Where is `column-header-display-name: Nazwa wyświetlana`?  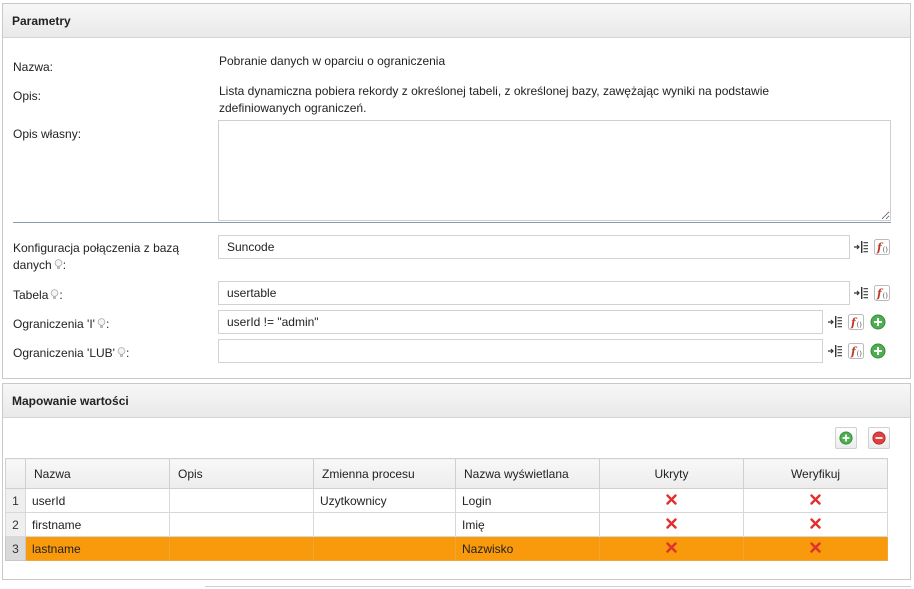
column-header-display-name: Nazwa wyświetlana is located at coordinates (527, 473).